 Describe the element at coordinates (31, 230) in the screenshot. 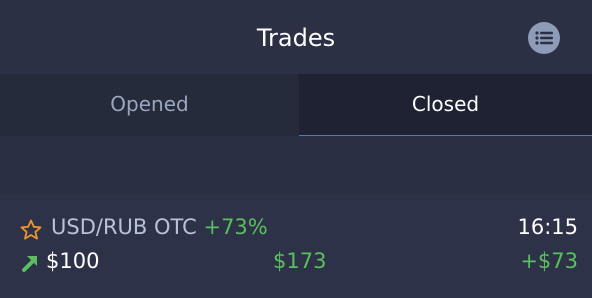

I see `star-outline-icon` at that location.